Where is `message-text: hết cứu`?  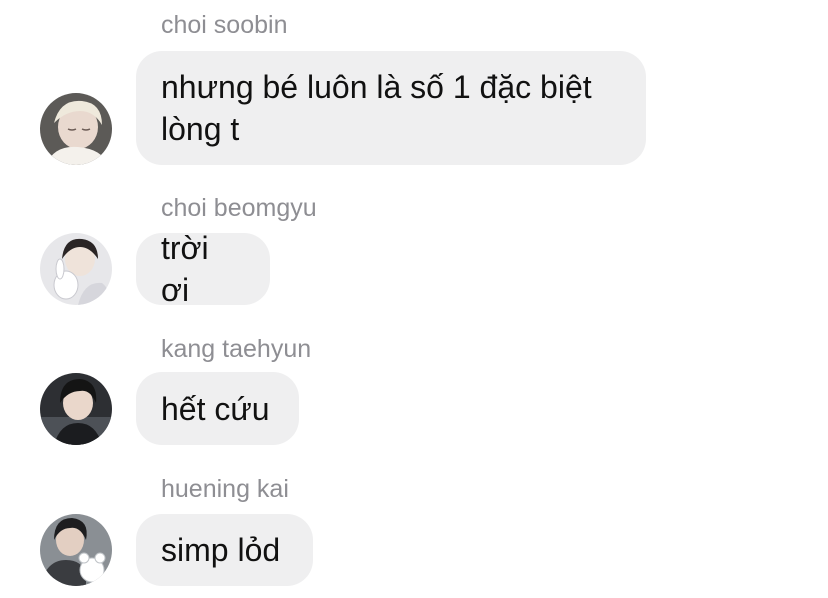 message-text: hết cứu is located at coordinates (215, 408).